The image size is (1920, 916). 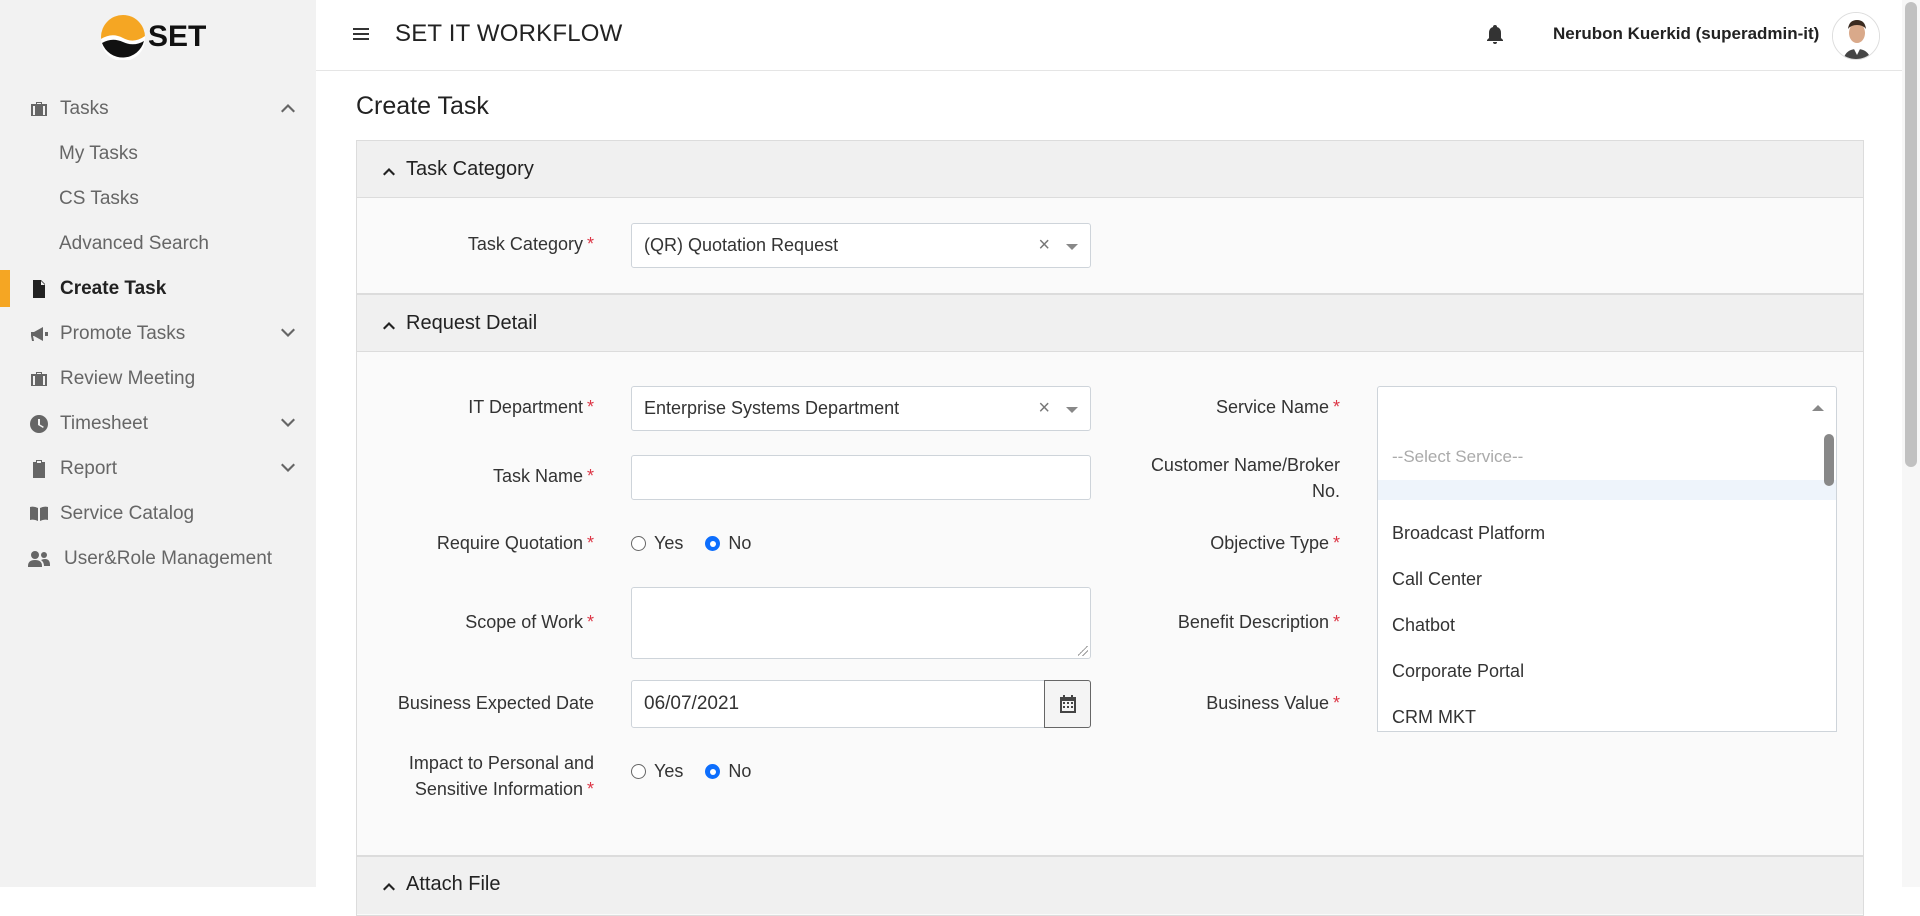 I want to click on label-text: Business Expected Date, so click(x=495, y=703).